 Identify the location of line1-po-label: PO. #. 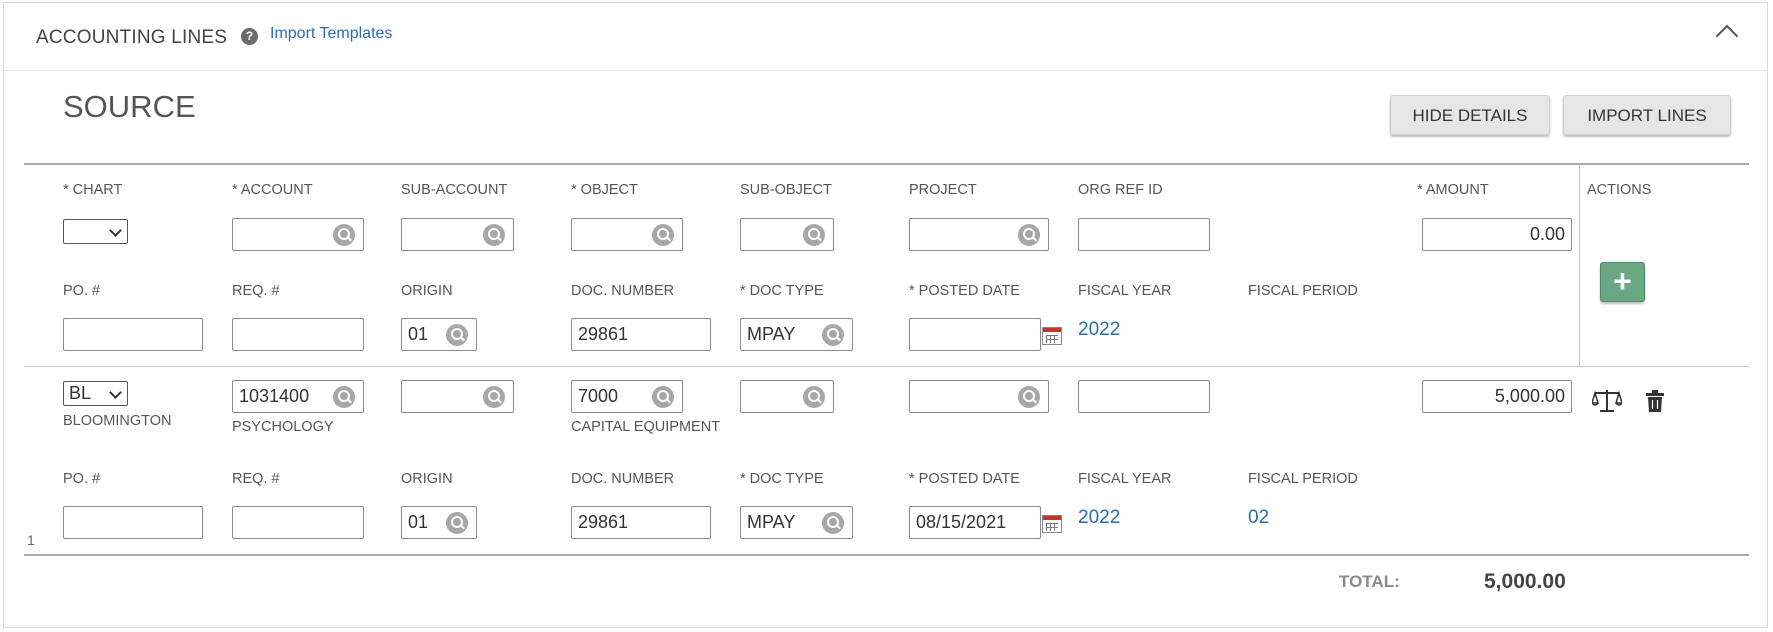
(82, 479).